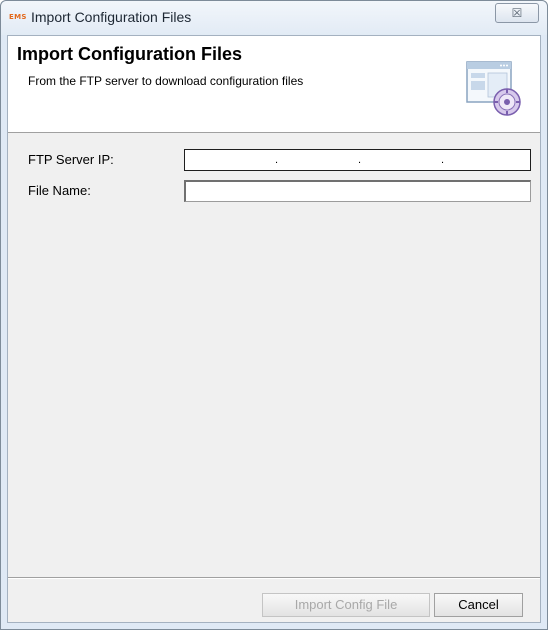  Describe the element at coordinates (274, 578) in the screenshot. I see `footer-divider` at that location.